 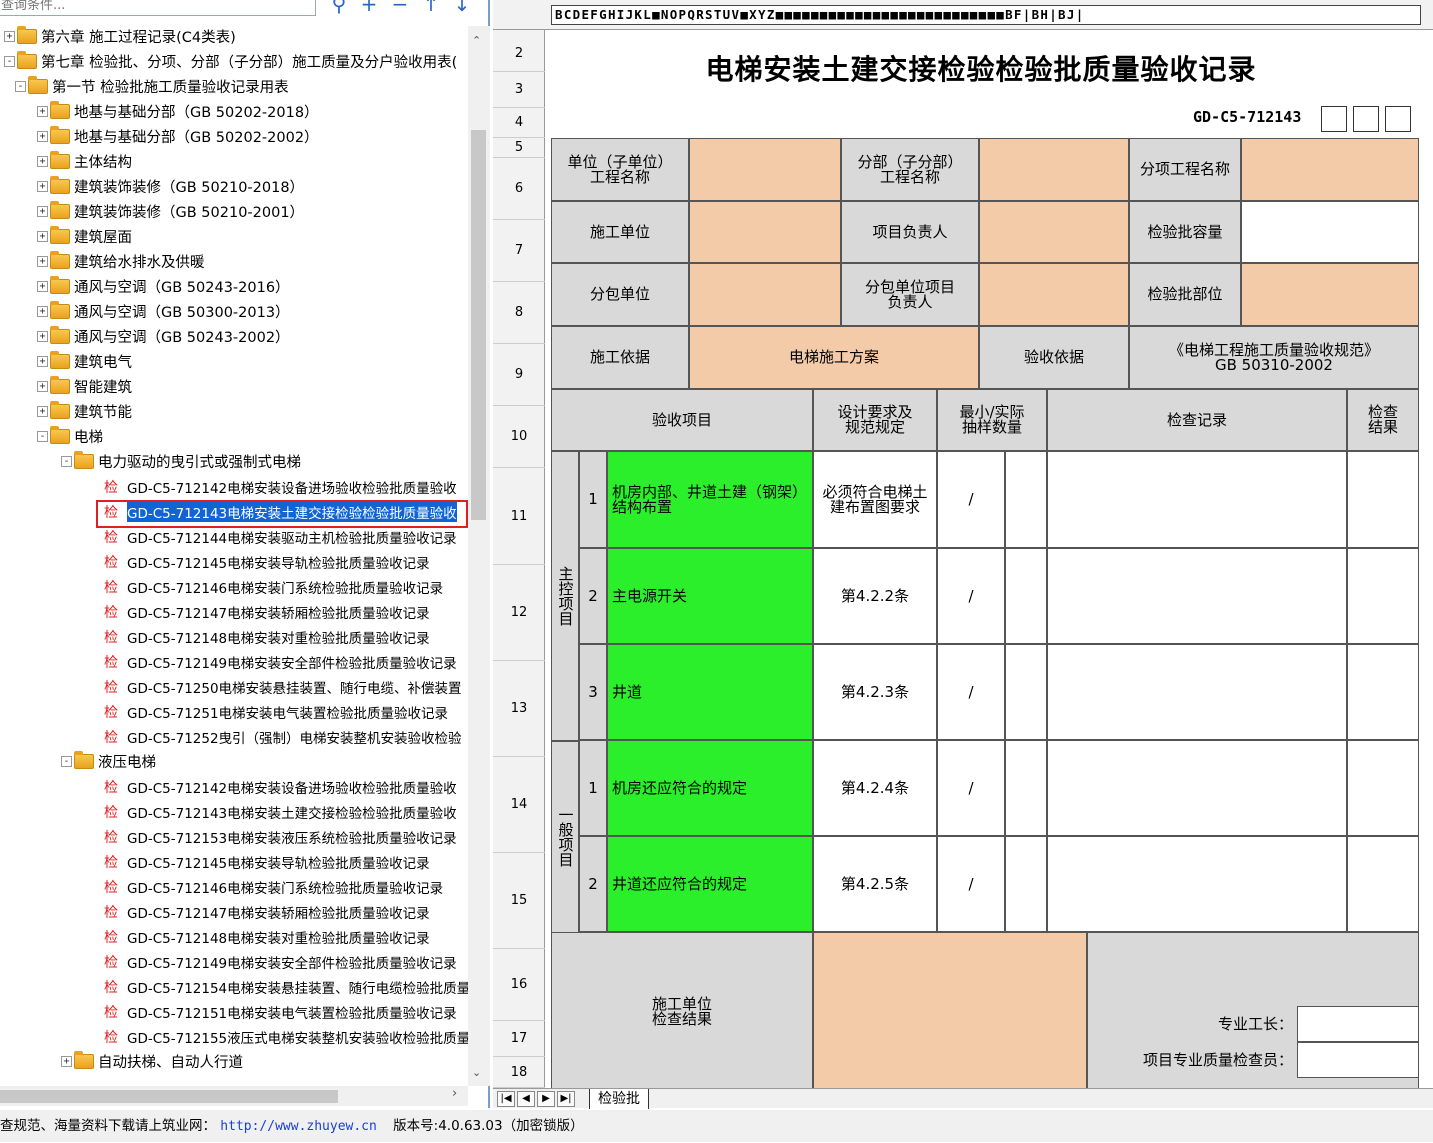 I want to click on row-number: 8, so click(x=519, y=313).